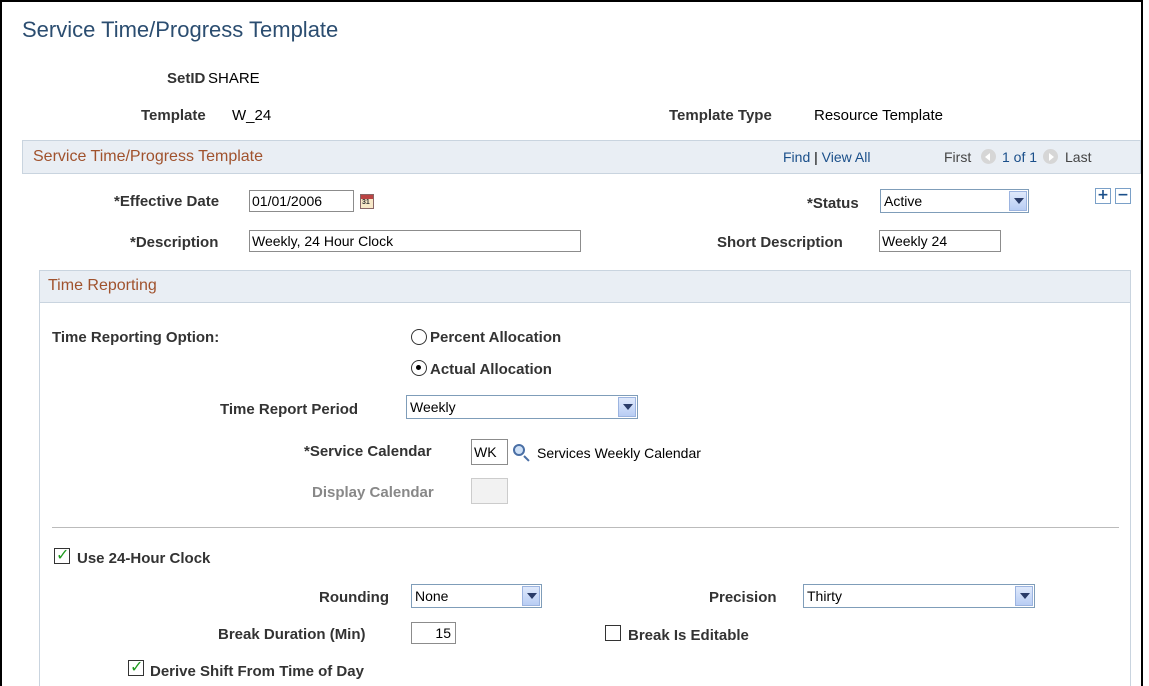 The image size is (1149, 686). What do you see at coordinates (174, 242) in the screenshot?
I see `description-label: *Description` at bounding box center [174, 242].